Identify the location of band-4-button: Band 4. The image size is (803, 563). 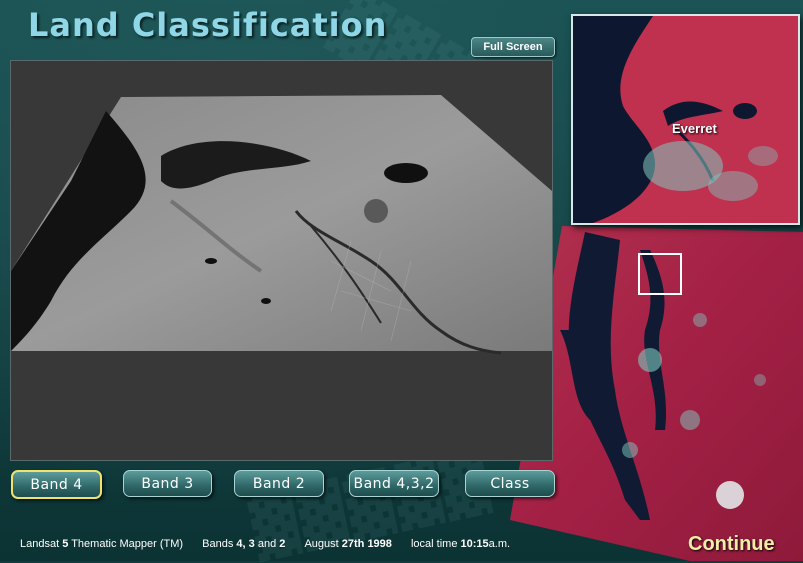
(56, 484).